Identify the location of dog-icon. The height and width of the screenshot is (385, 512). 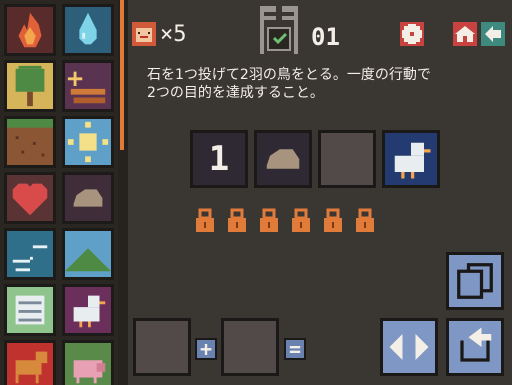
(30, 364).